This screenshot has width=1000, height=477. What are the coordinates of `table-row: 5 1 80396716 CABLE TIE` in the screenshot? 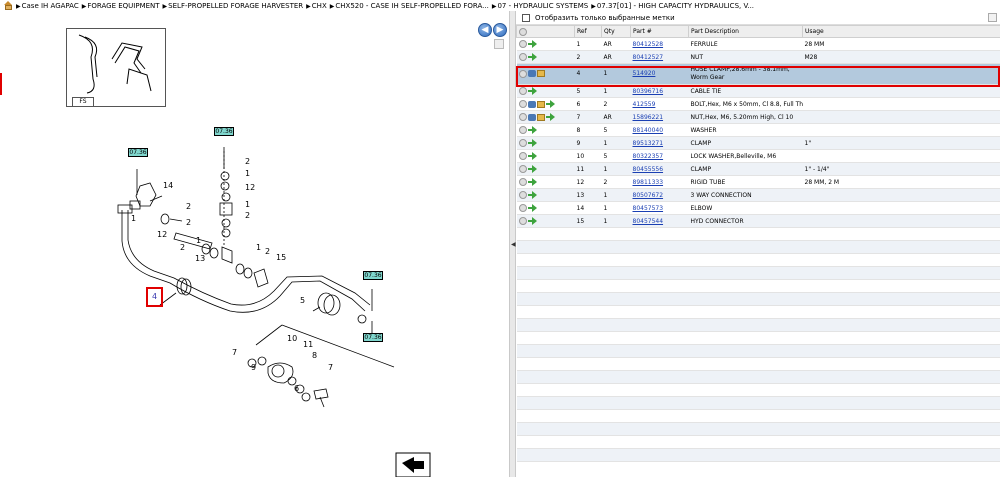 It's located at (758, 91).